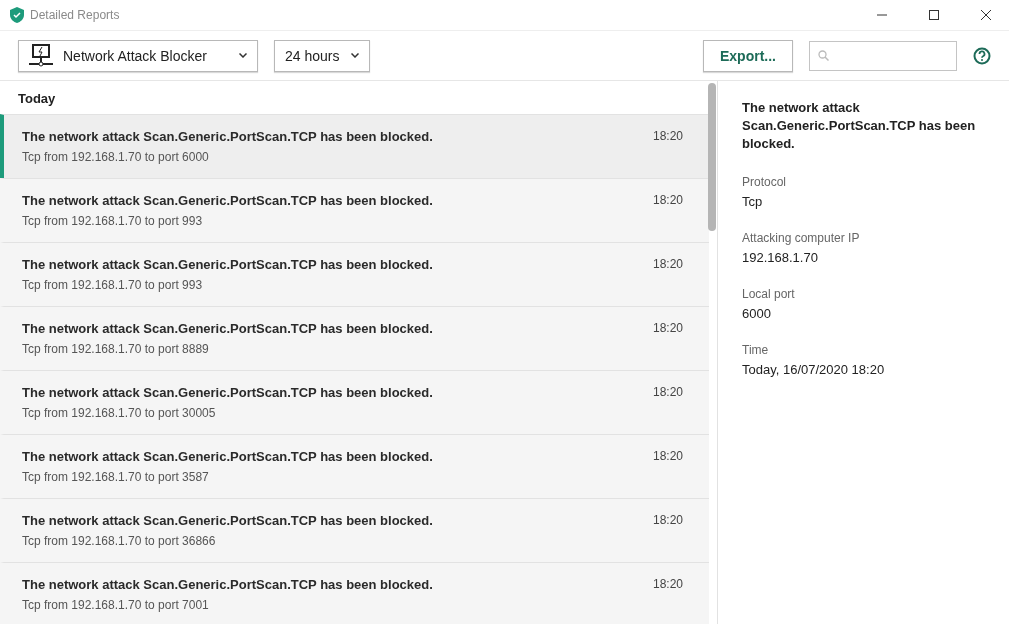 This screenshot has height=624, width=1009. Describe the element at coordinates (354, 466) in the screenshot. I see `event-row: The network attack Scan.Generic.PortScan.TCP has been blocked. 18:20 Tcp from 192.168.1.70 to port 3587` at that location.